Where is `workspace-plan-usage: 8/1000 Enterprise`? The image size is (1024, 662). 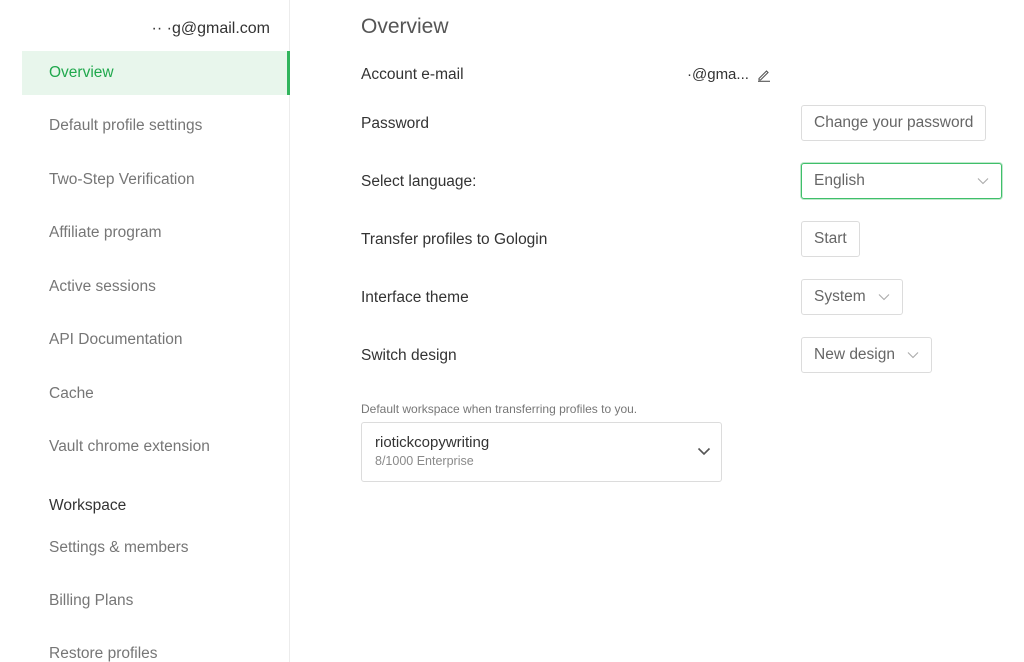
workspace-plan-usage: 8/1000 Enterprise is located at coordinates (424, 461).